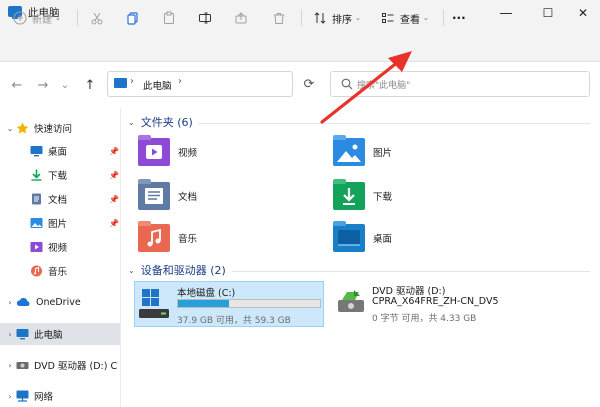  I want to click on share-icon, so click(241, 18).